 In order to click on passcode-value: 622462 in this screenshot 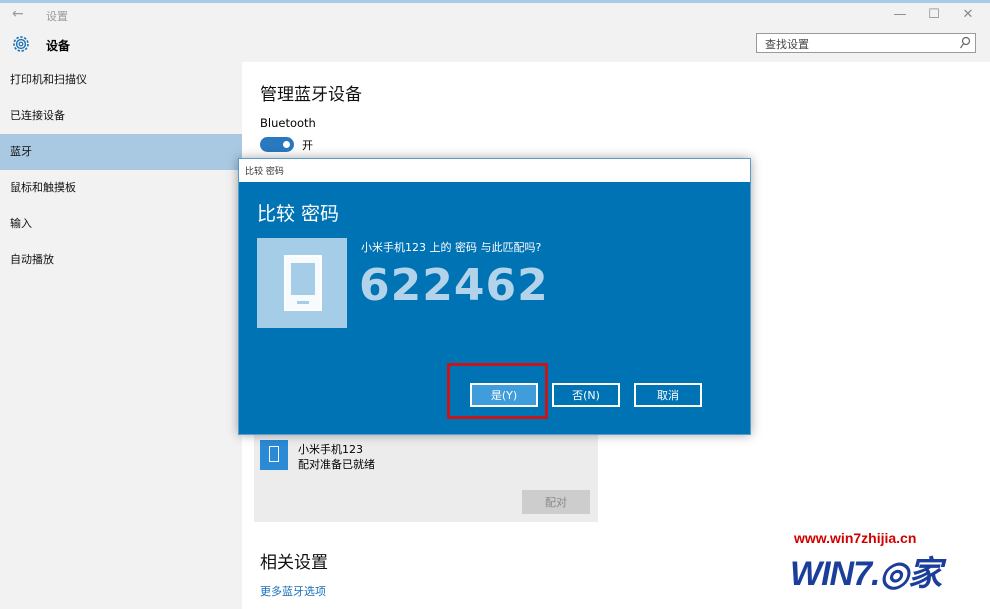, I will do `click(454, 285)`.